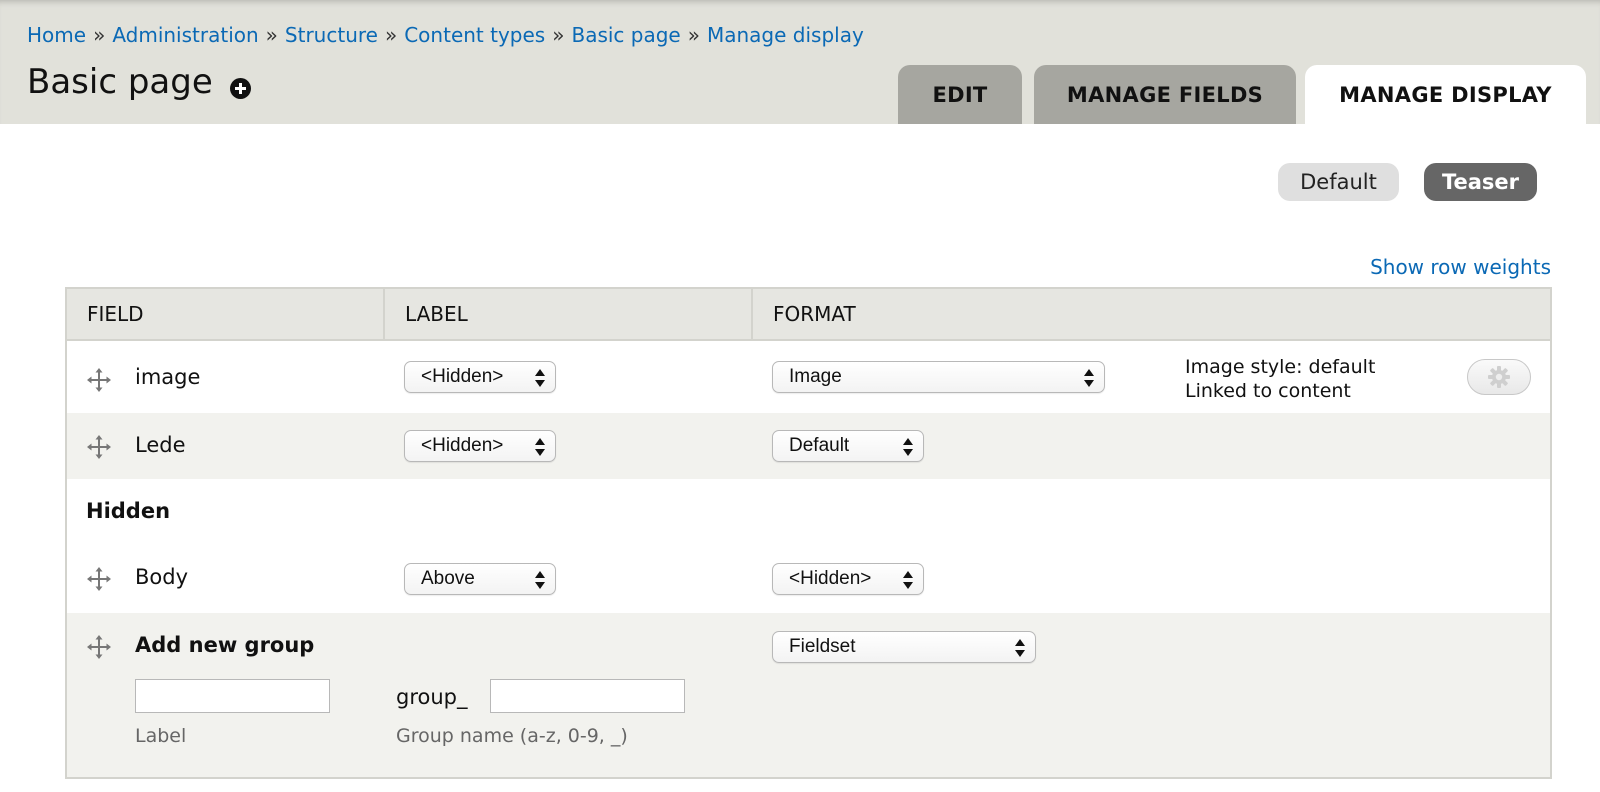 This screenshot has width=1600, height=792. I want to click on breadcrumb-home: Home, so click(56, 35).